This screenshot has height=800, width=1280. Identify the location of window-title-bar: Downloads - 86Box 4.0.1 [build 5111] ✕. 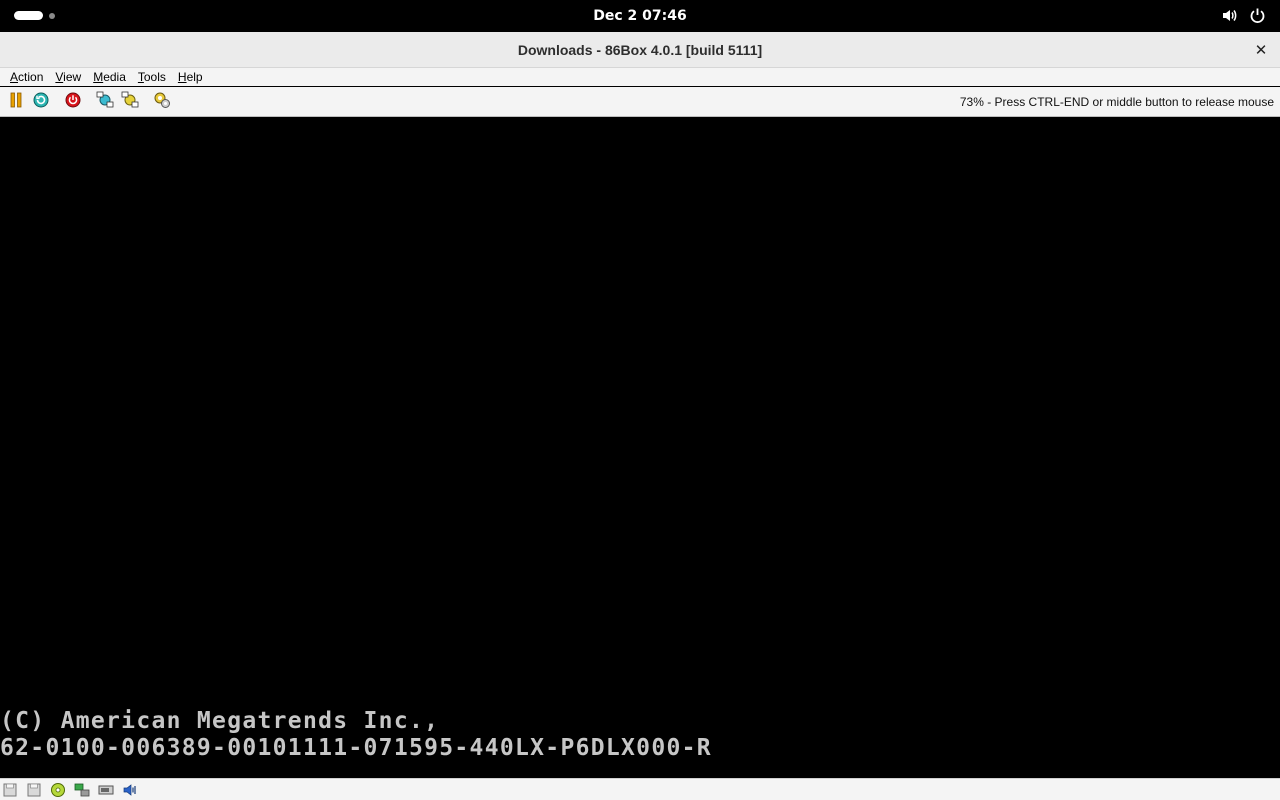
(640, 50).